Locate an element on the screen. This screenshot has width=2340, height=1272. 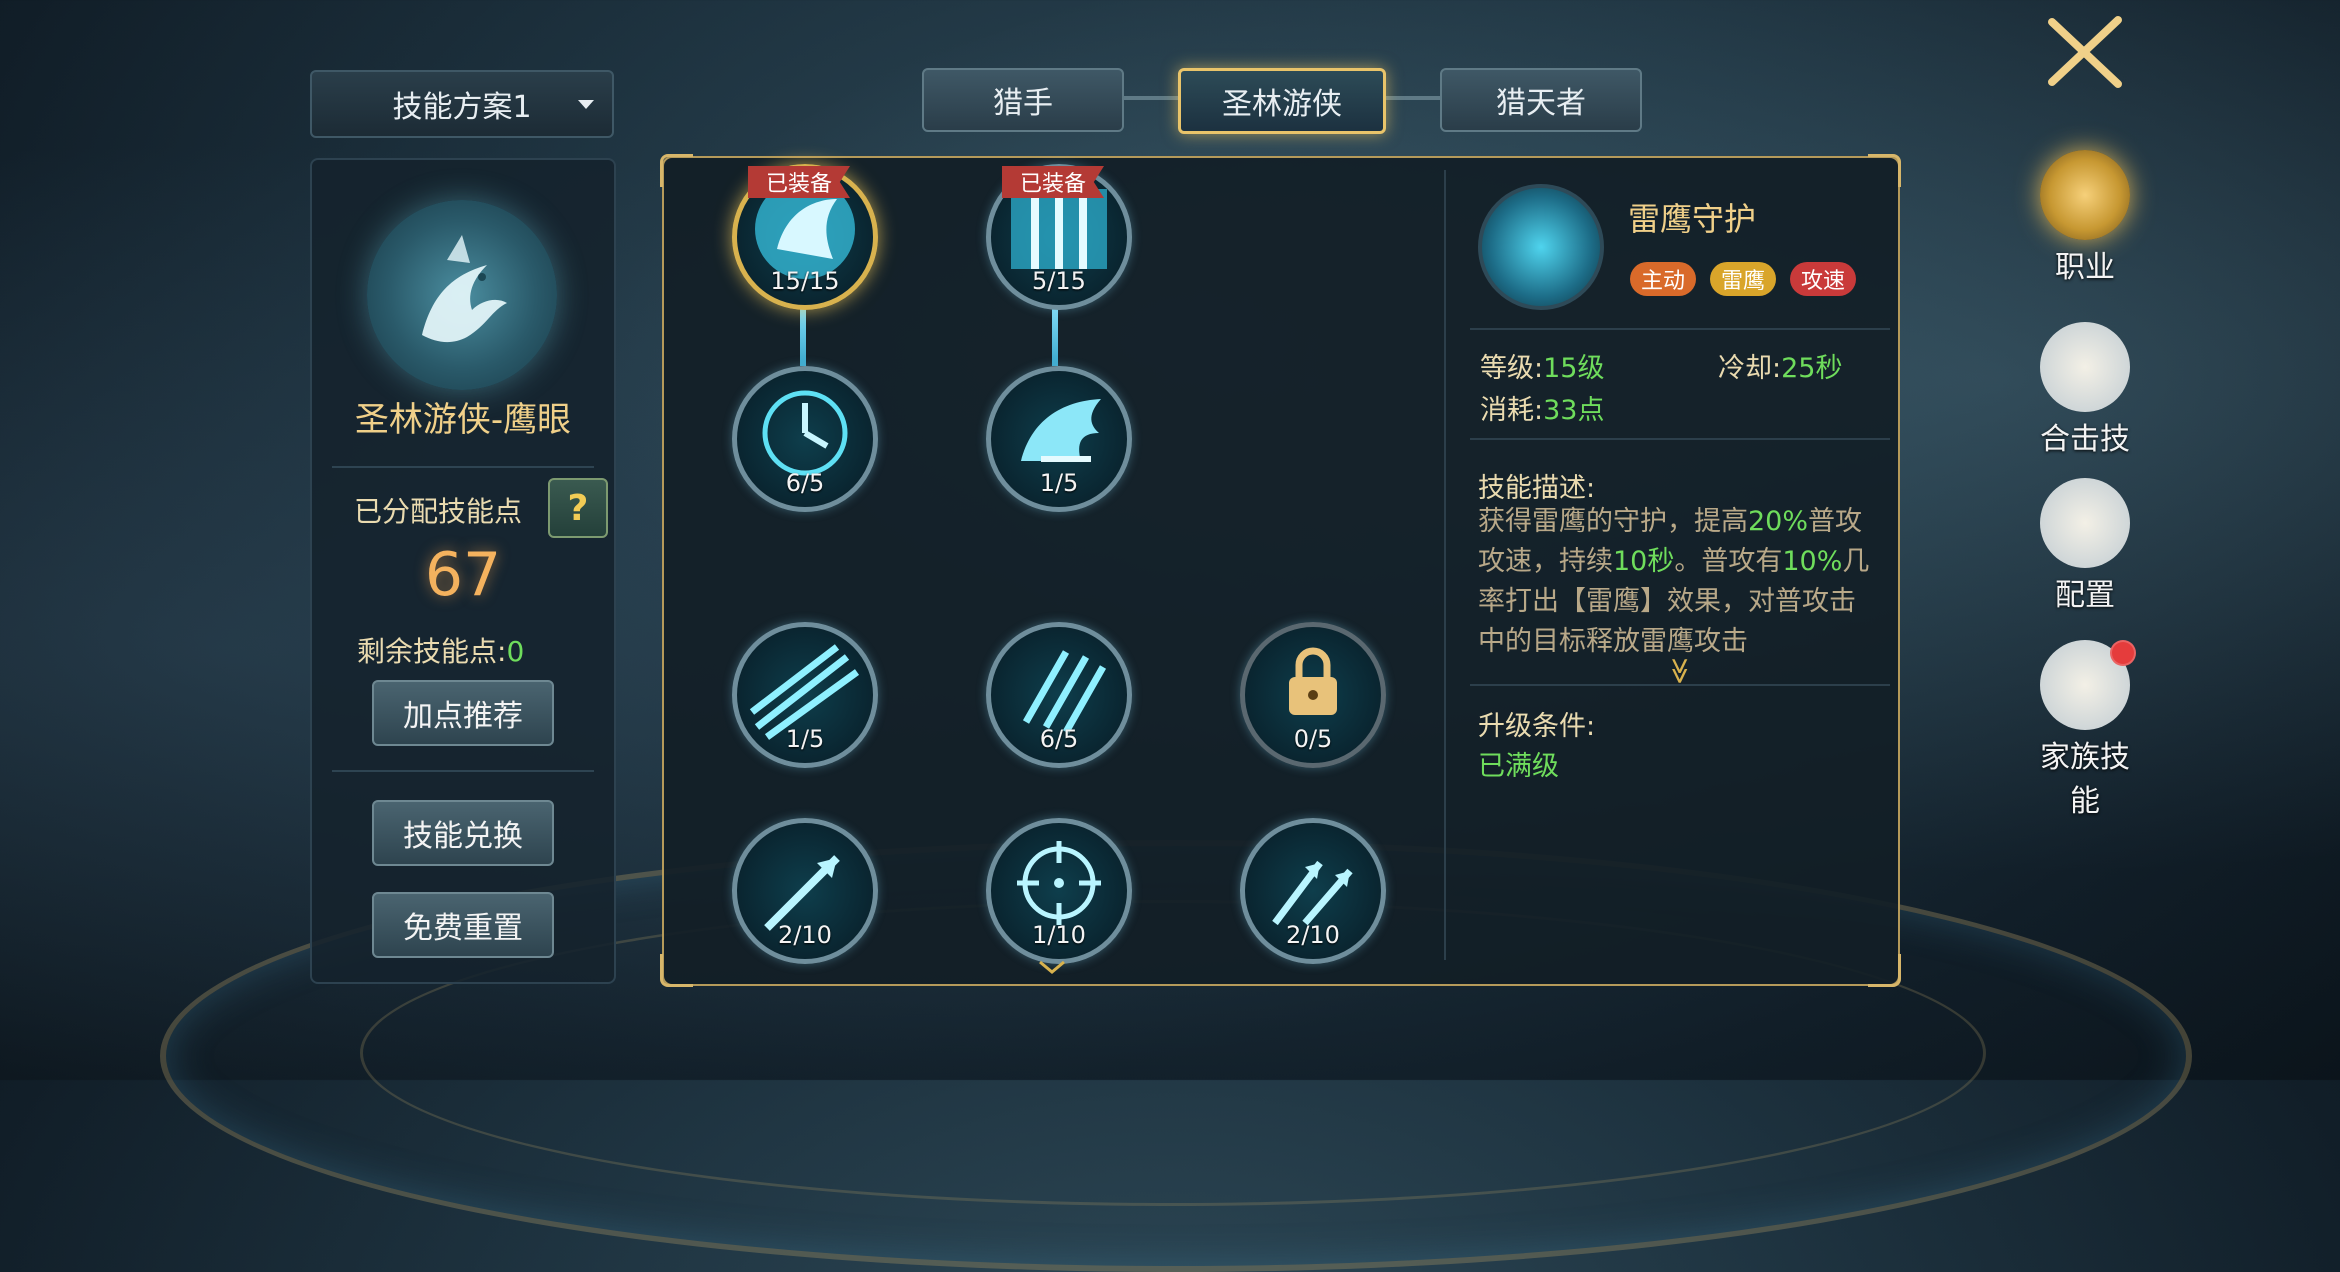
skill-tag-active: 主动 is located at coordinates (1663, 279).